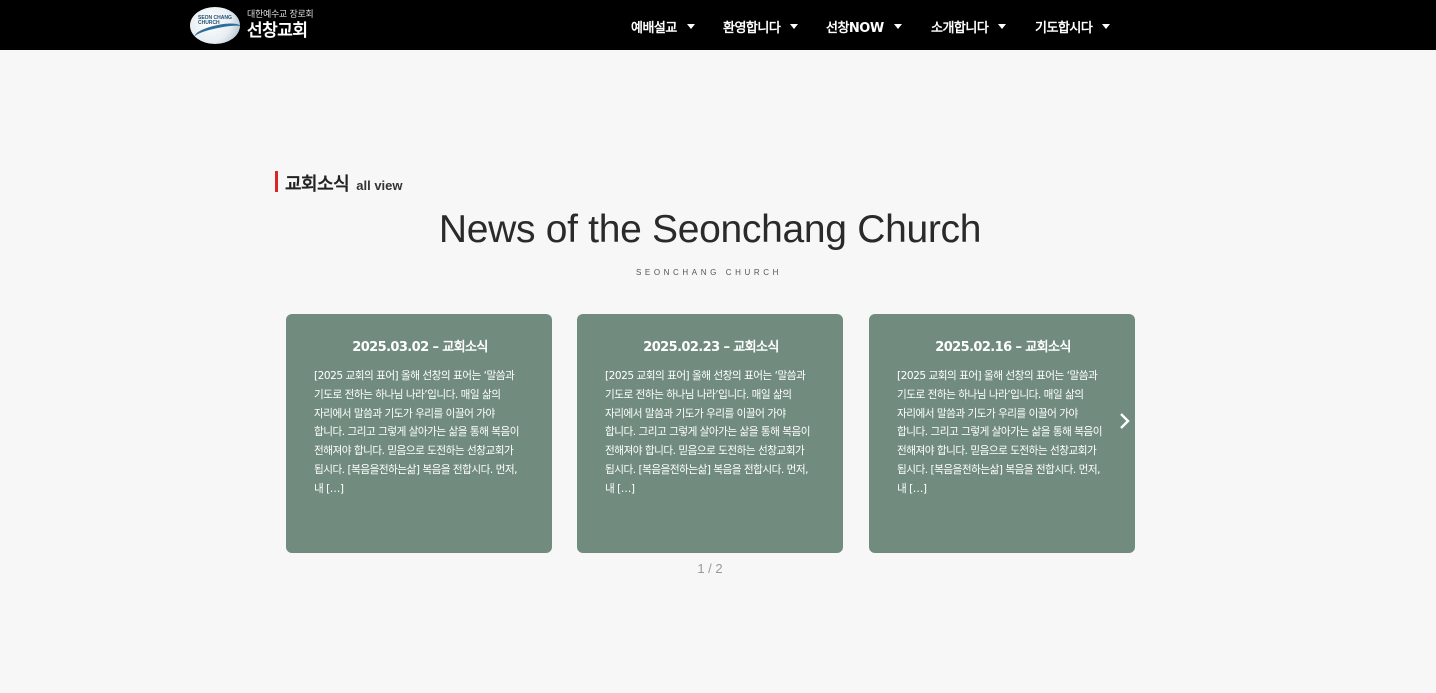 The width and height of the screenshot is (1436, 693). I want to click on section-heading: 교회소식 all view, so click(339, 183).